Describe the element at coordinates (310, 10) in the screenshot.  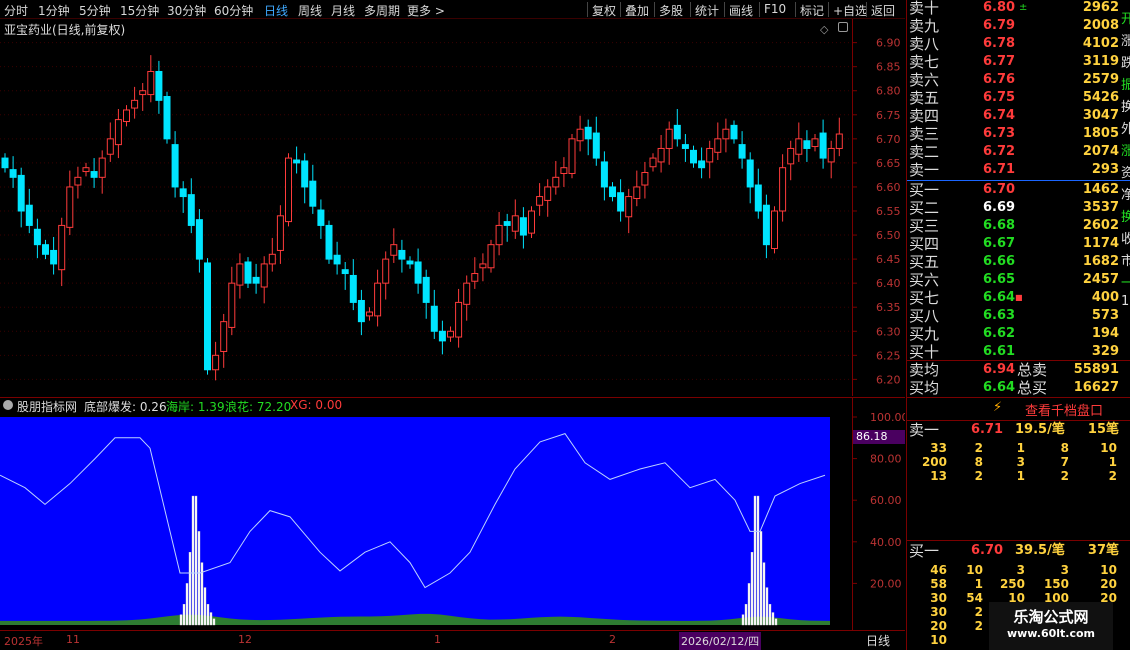
I see `period-tab-7: 周线` at that location.